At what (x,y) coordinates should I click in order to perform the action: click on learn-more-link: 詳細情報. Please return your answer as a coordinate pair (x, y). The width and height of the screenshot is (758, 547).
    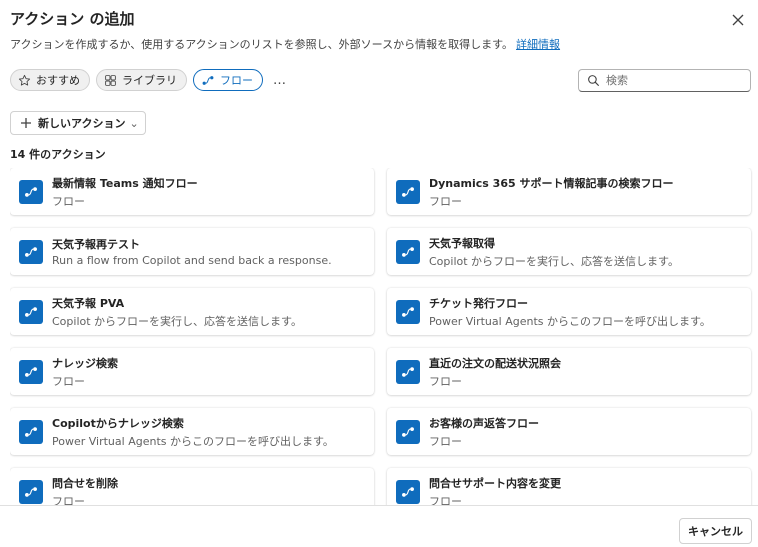
    Looking at the image, I should click on (538, 44).